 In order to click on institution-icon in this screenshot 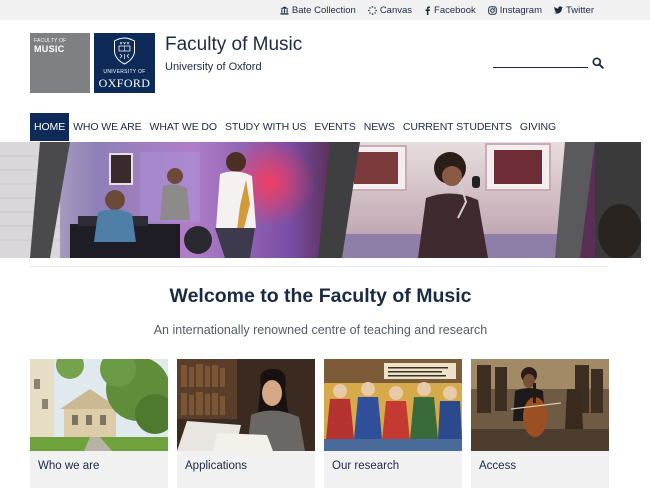, I will do `click(284, 10)`.